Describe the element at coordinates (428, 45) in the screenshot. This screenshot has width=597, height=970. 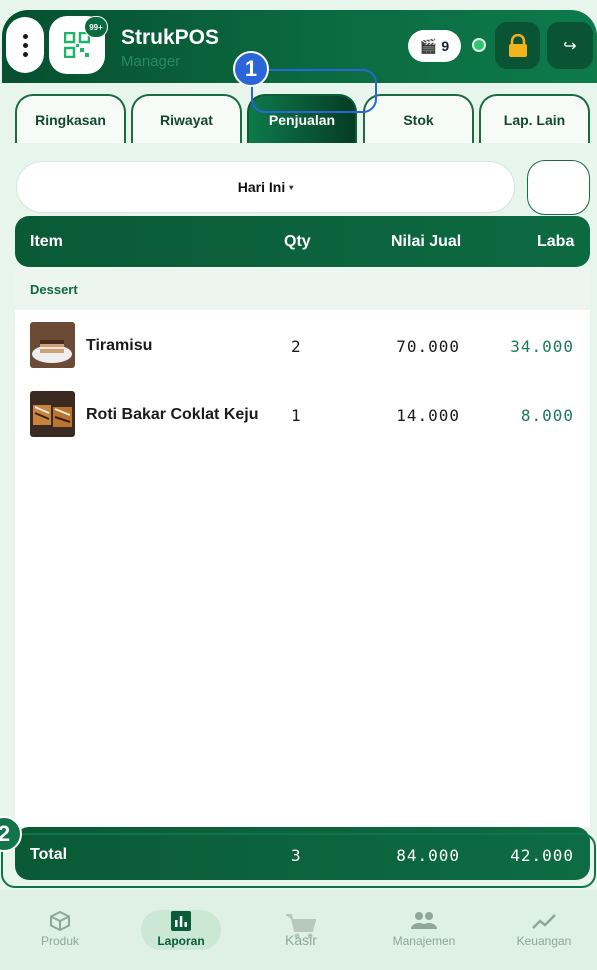
I see `clapperboard-icon: 🎬` at that location.